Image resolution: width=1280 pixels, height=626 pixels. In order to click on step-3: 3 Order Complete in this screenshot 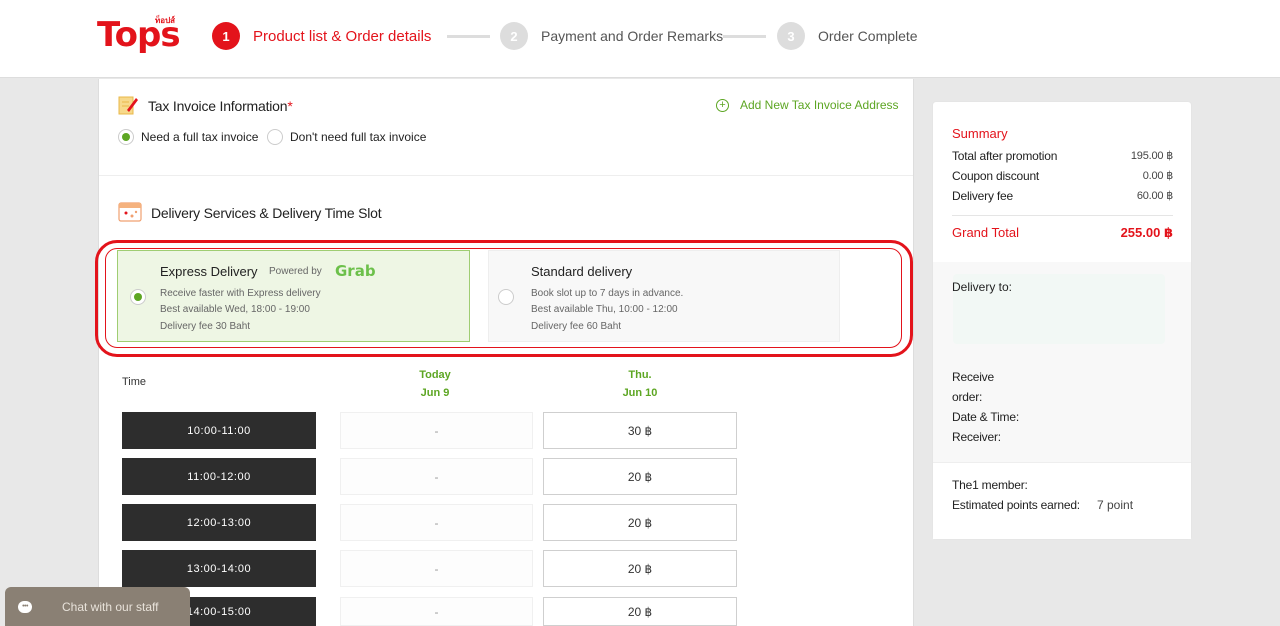, I will do `click(847, 36)`.